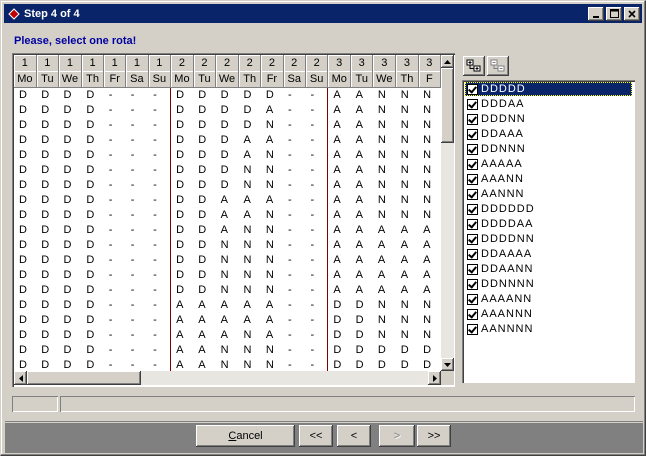 The image size is (646, 456). I want to click on rota-row: DDDD---DDDDN--AANNN, so click(227, 125).